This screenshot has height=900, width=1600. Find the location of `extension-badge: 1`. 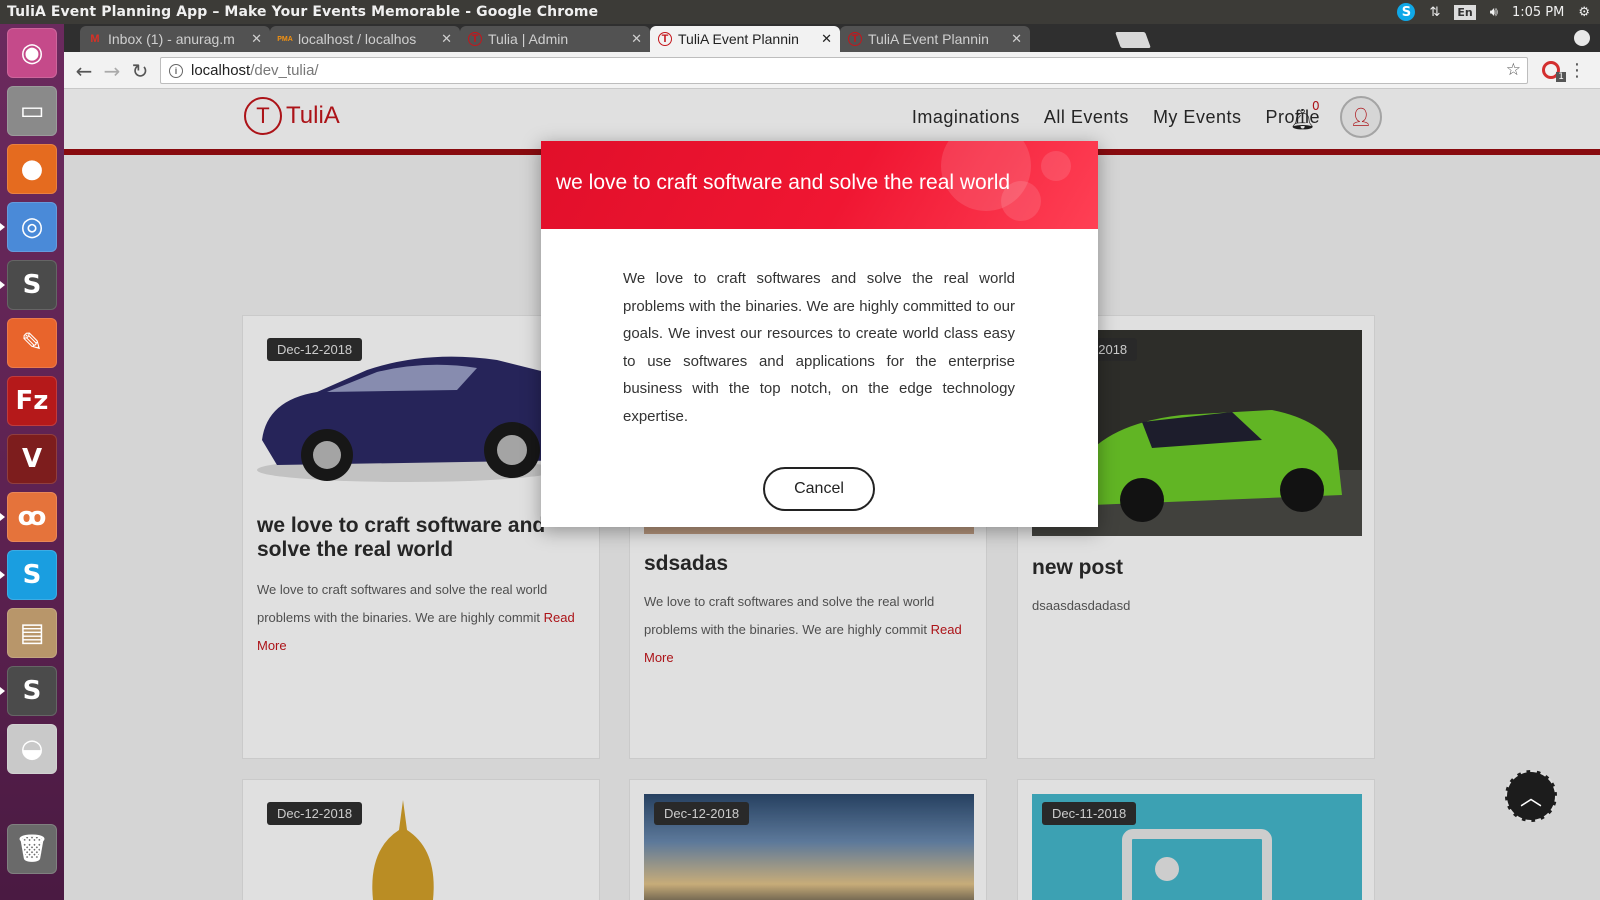

extension-badge: 1 is located at coordinates (1561, 77).